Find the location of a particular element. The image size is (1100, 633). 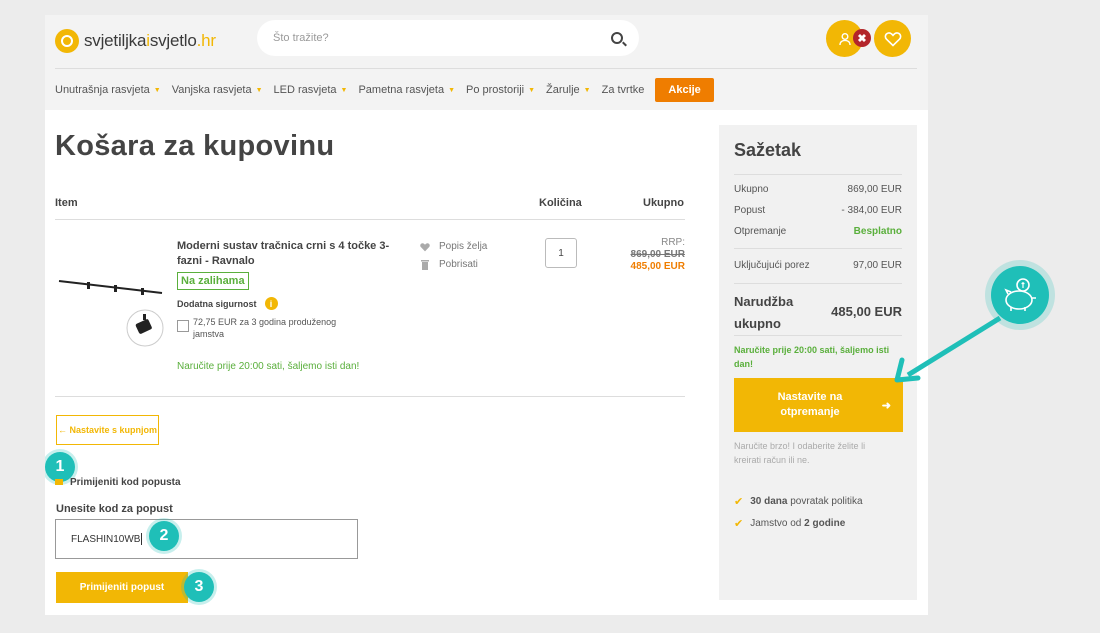

savings-piggy-icon is located at coordinates (1020, 295).